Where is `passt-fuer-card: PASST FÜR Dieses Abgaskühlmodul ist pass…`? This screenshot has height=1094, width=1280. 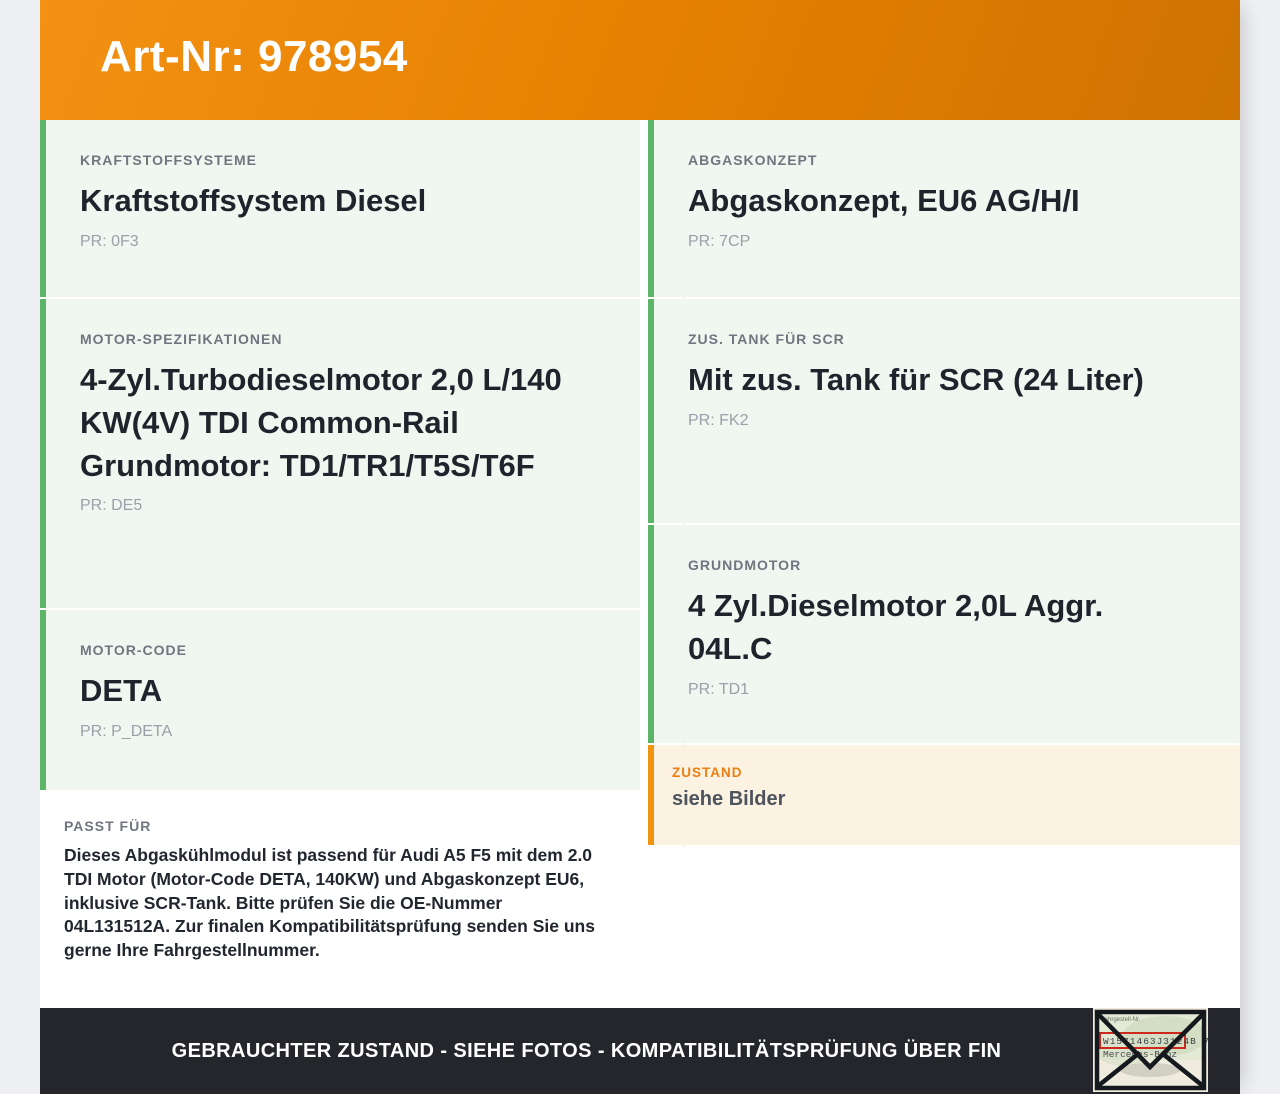 passt-fuer-card: PASST FÜR Dieses Abgaskühlmodul ist pass… is located at coordinates (340, 900).